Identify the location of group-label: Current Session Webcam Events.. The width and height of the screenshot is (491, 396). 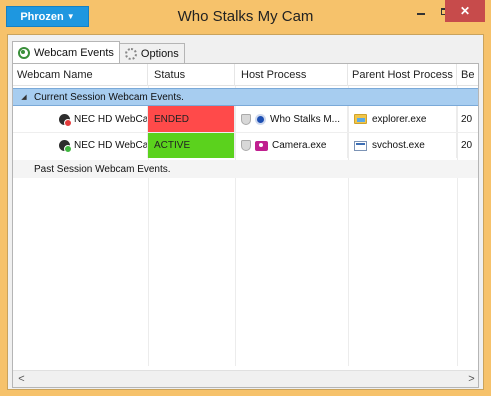
(109, 97).